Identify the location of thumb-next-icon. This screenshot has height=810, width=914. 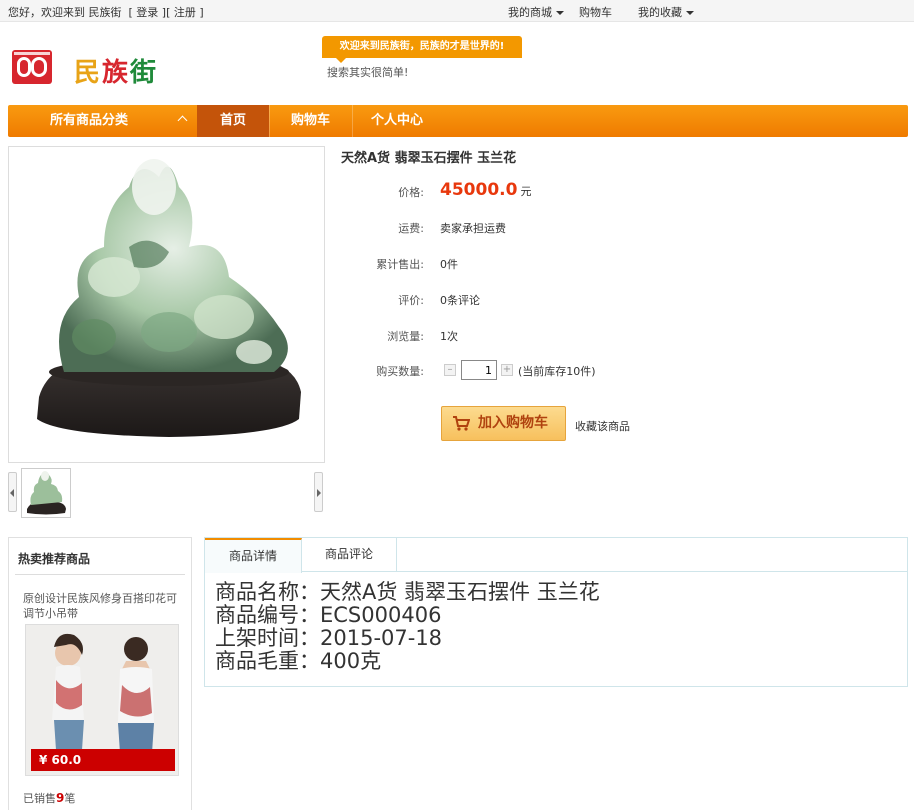
(318, 492).